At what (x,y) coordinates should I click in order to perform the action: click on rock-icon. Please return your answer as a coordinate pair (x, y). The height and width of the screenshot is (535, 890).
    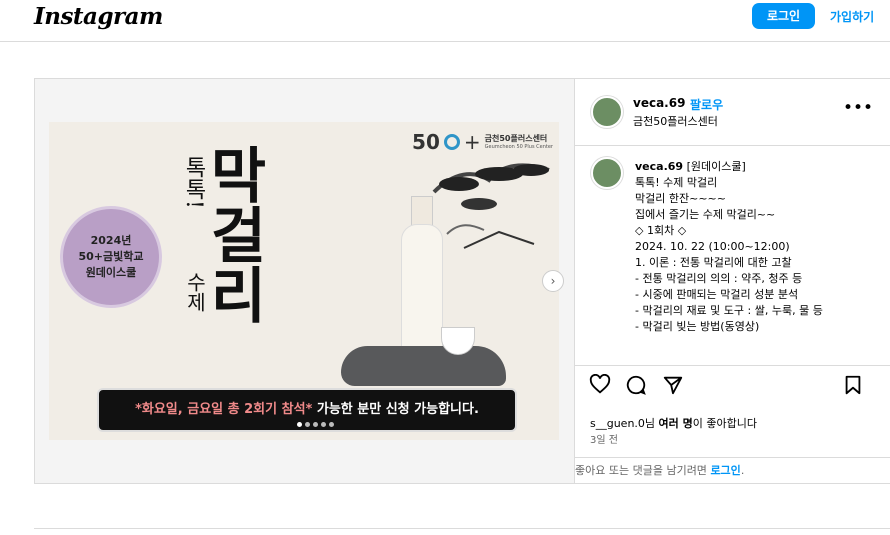
    Looking at the image, I should click on (423, 366).